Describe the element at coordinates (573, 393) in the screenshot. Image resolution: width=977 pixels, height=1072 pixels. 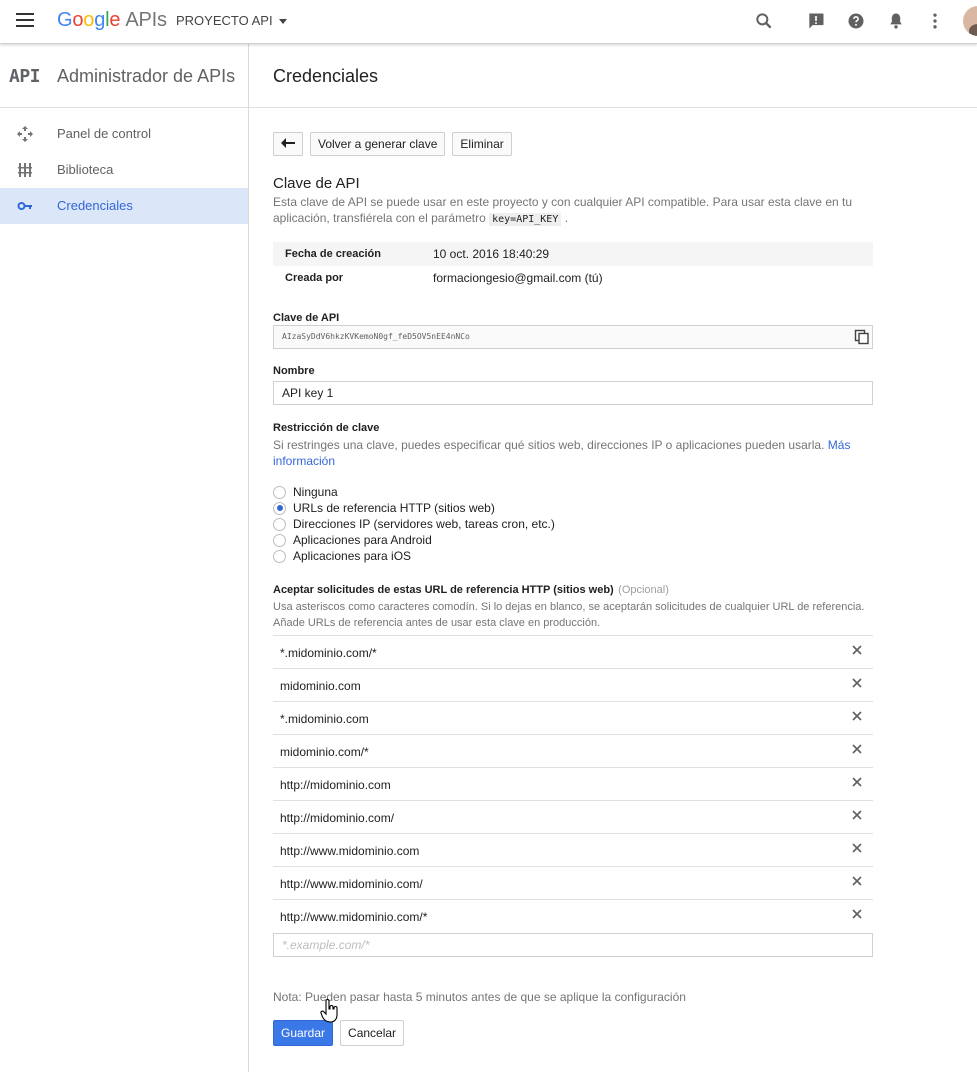
I see `name-field: API key 1` at that location.